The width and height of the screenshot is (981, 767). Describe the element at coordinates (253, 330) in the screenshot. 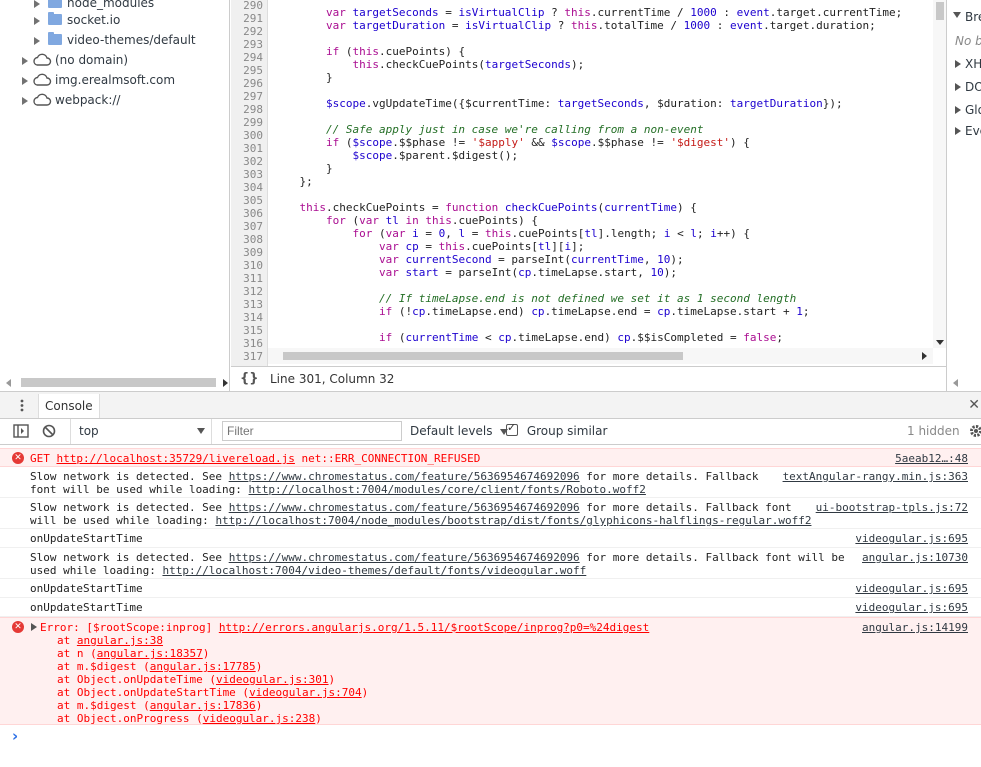

I see `line-number: 315` at that location.